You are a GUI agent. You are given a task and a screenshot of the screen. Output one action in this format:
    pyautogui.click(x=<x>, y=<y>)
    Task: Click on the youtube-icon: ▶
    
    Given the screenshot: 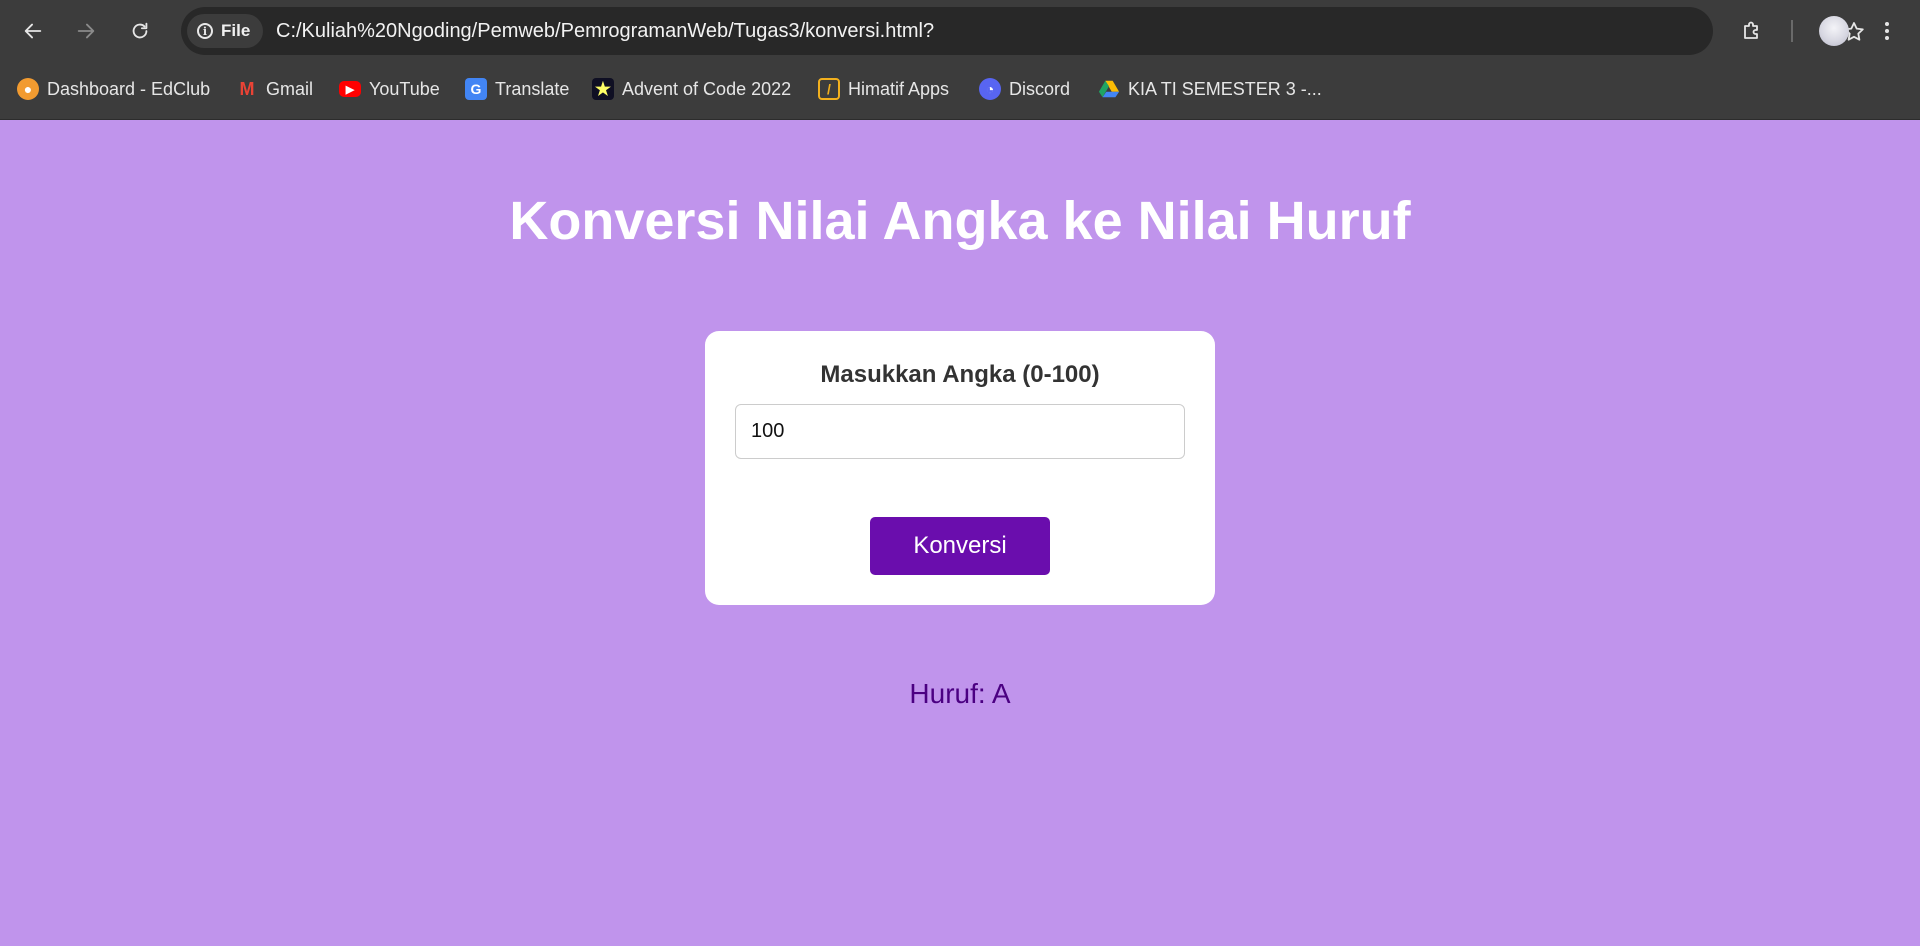 What is the action you would take?
    pyautogui.click(x=350, y=89)
    